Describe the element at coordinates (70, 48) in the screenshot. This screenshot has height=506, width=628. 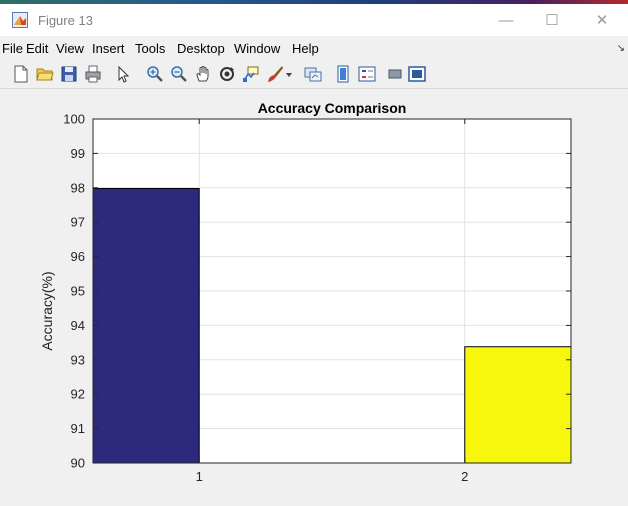
I see `menu-view: View` at that location.